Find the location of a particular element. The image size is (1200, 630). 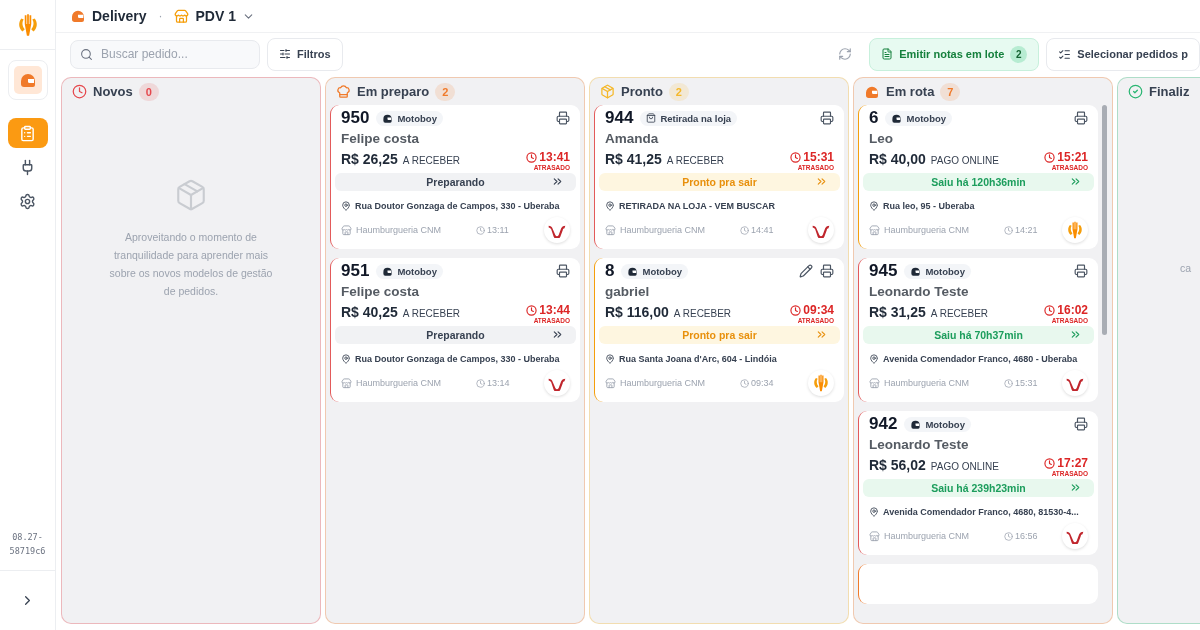

order-price: R$ 31,25 is located at coordinates (897, 312).